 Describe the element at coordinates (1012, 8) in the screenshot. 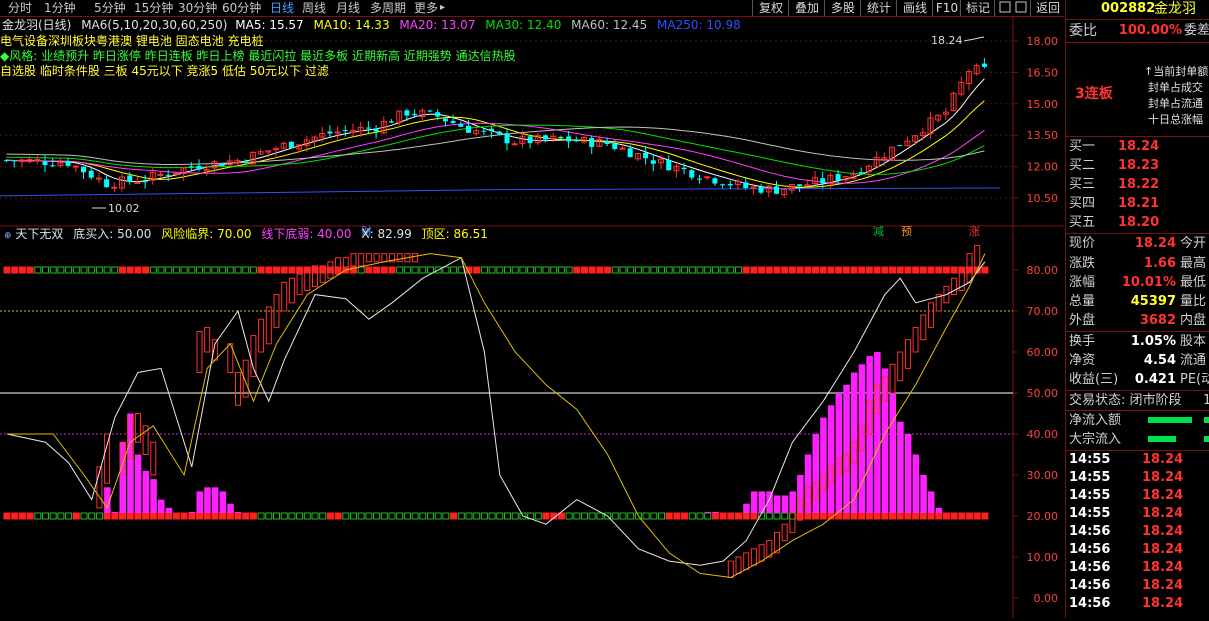

I see `chart-gear-icons` at that location.